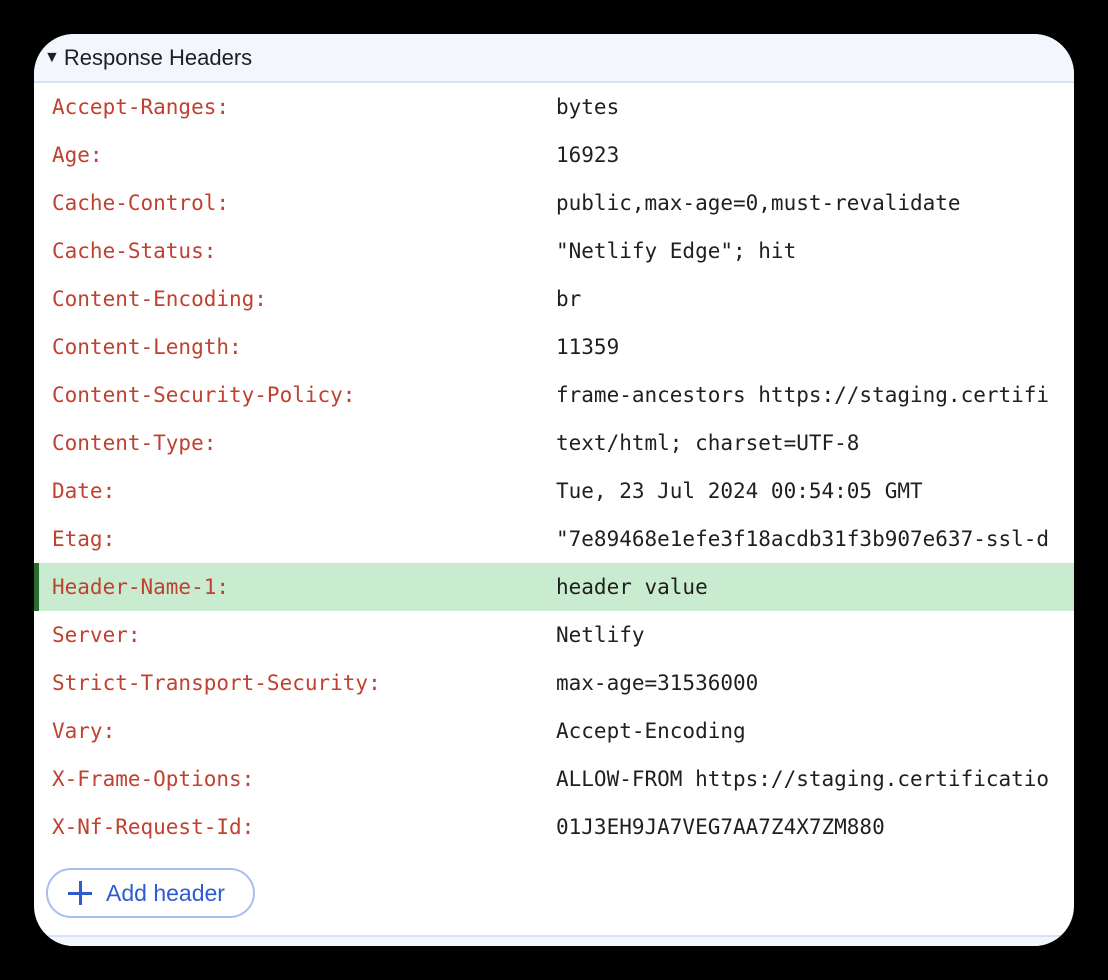 The width and height of the screenshot is (1108, 980). What do you see at coordinates (587, 347) in the screenshot?
I see `header-value: 11359` at bounding box center [587, 347].